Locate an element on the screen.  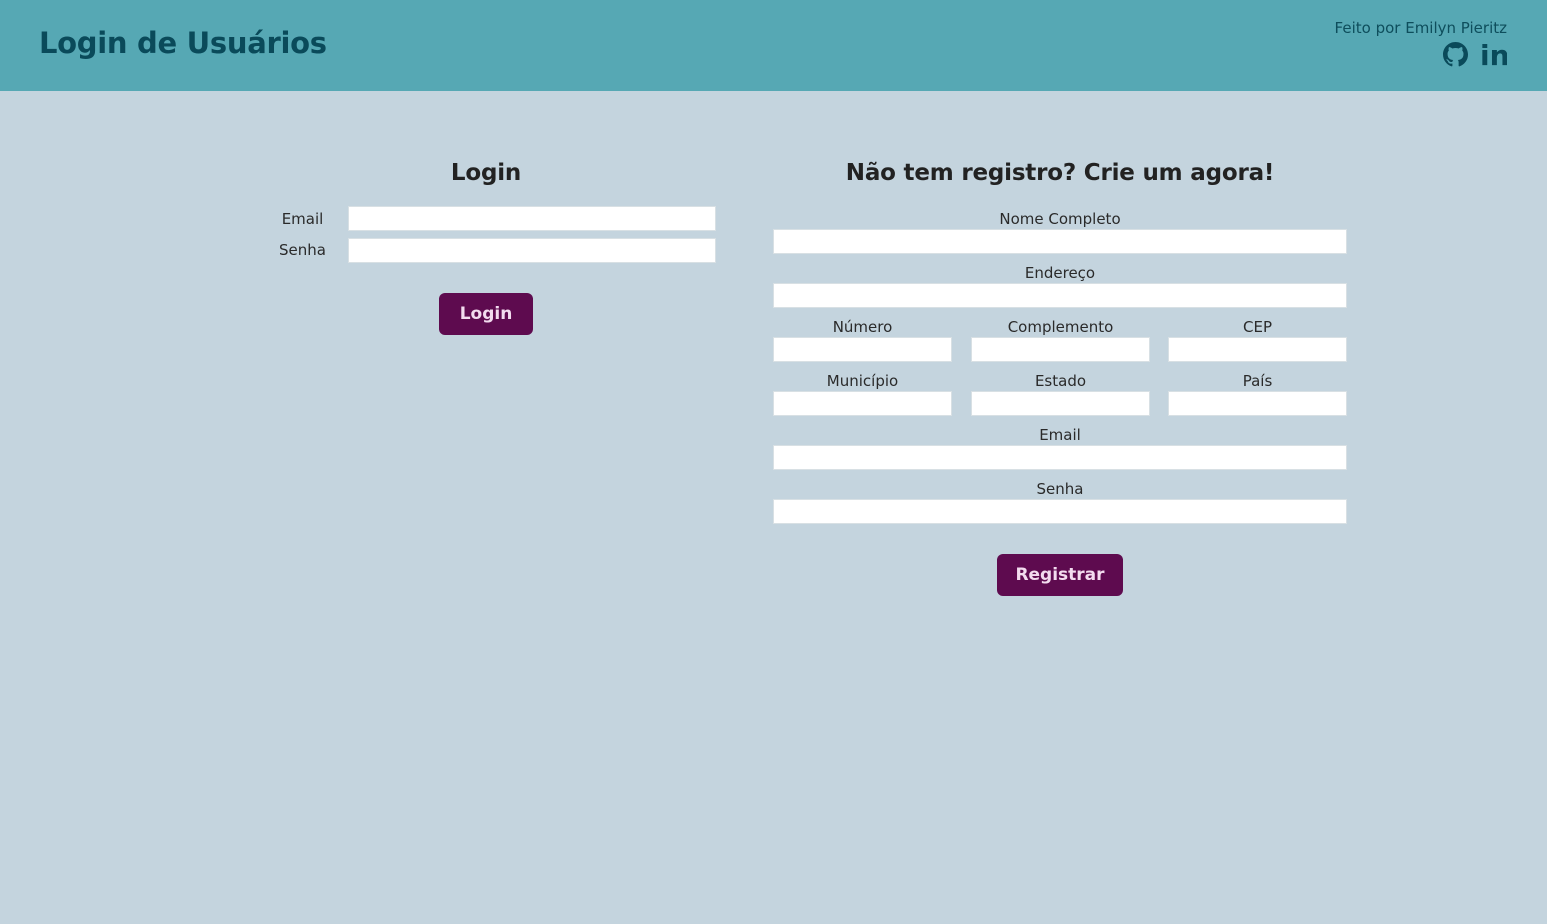
cep-label: CEP is located at coordinates (1257, 327).